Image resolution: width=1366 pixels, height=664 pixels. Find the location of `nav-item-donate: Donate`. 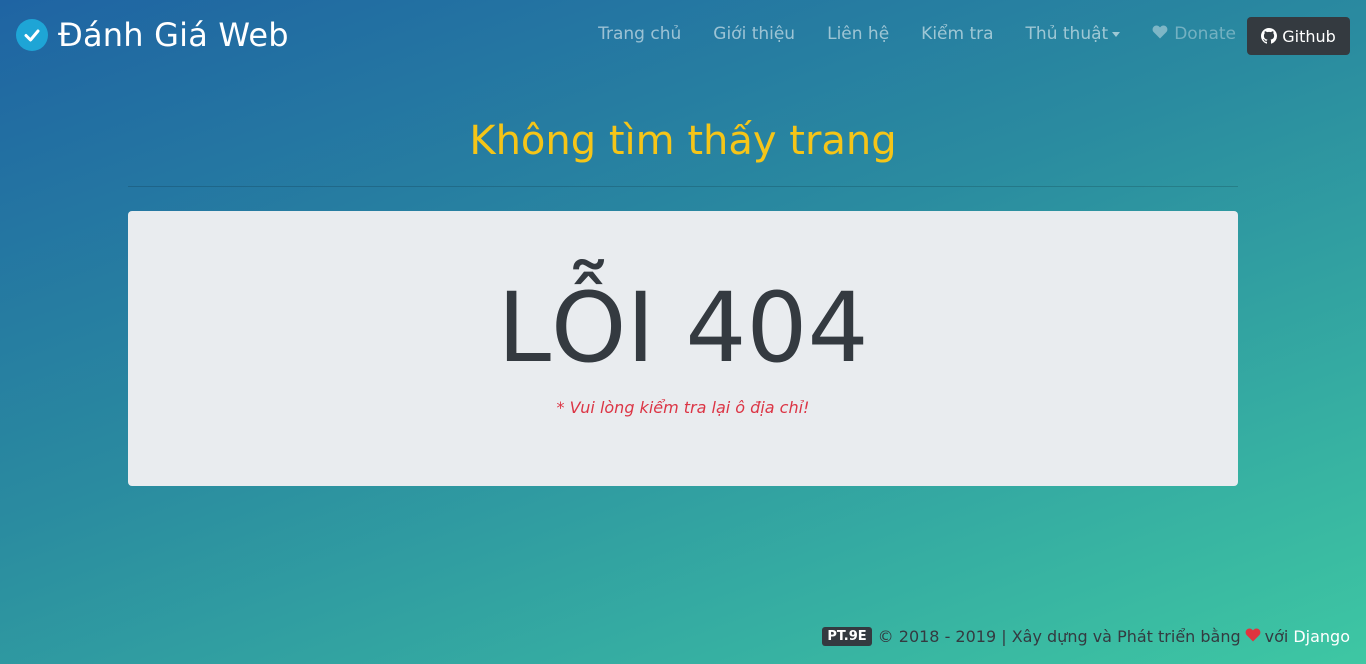

nav-item-donate: Donate is located at coordinates (1194, 34).